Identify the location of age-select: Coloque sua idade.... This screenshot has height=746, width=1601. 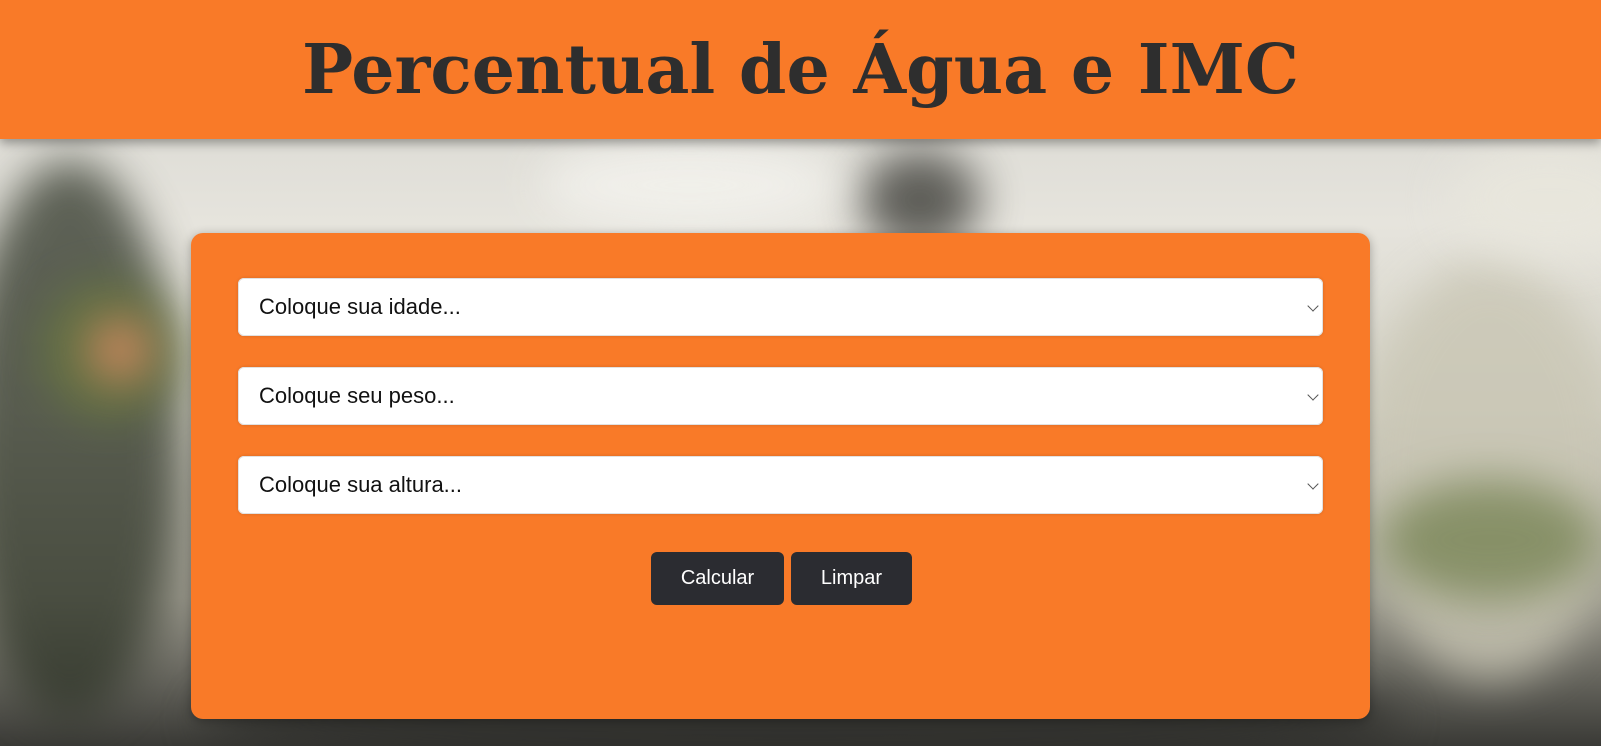
(780, 307).